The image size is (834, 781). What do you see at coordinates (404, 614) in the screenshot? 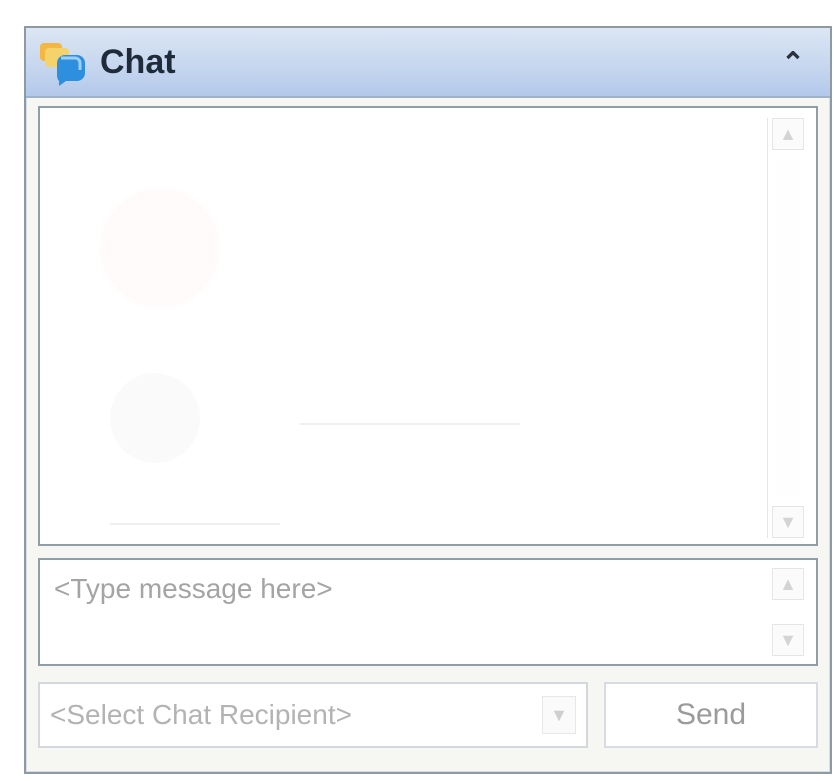
I see `message-input` at bounding box center [404, 614].